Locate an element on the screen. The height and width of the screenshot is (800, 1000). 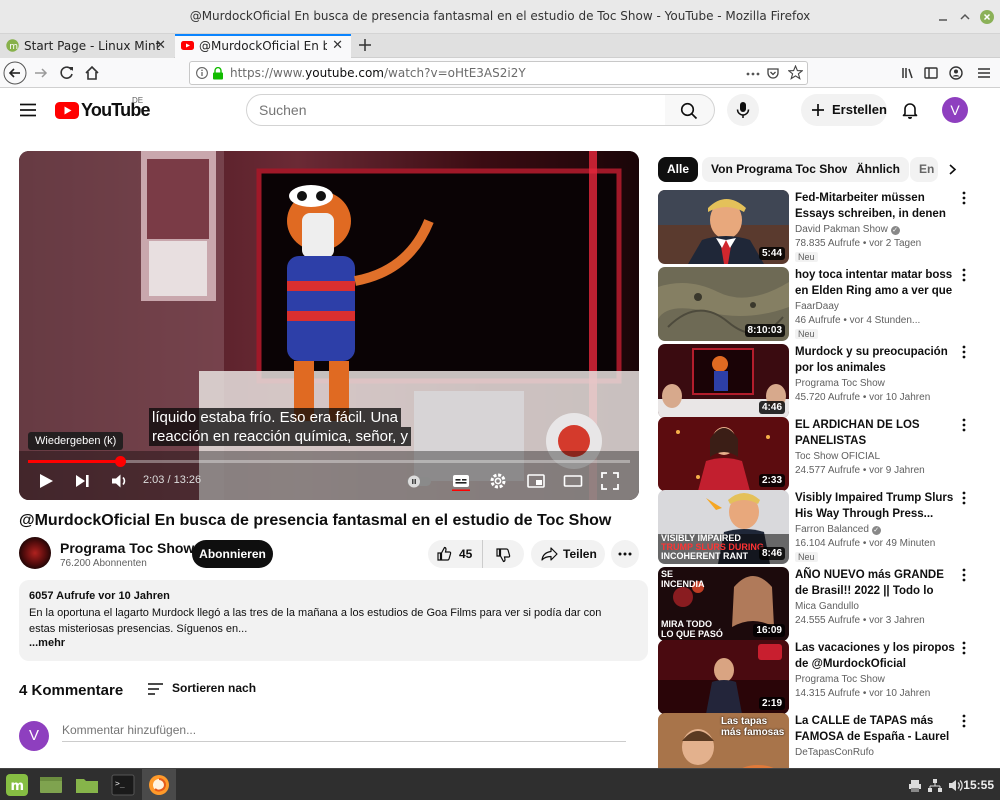
back-button is located at coordinates (15, 73).